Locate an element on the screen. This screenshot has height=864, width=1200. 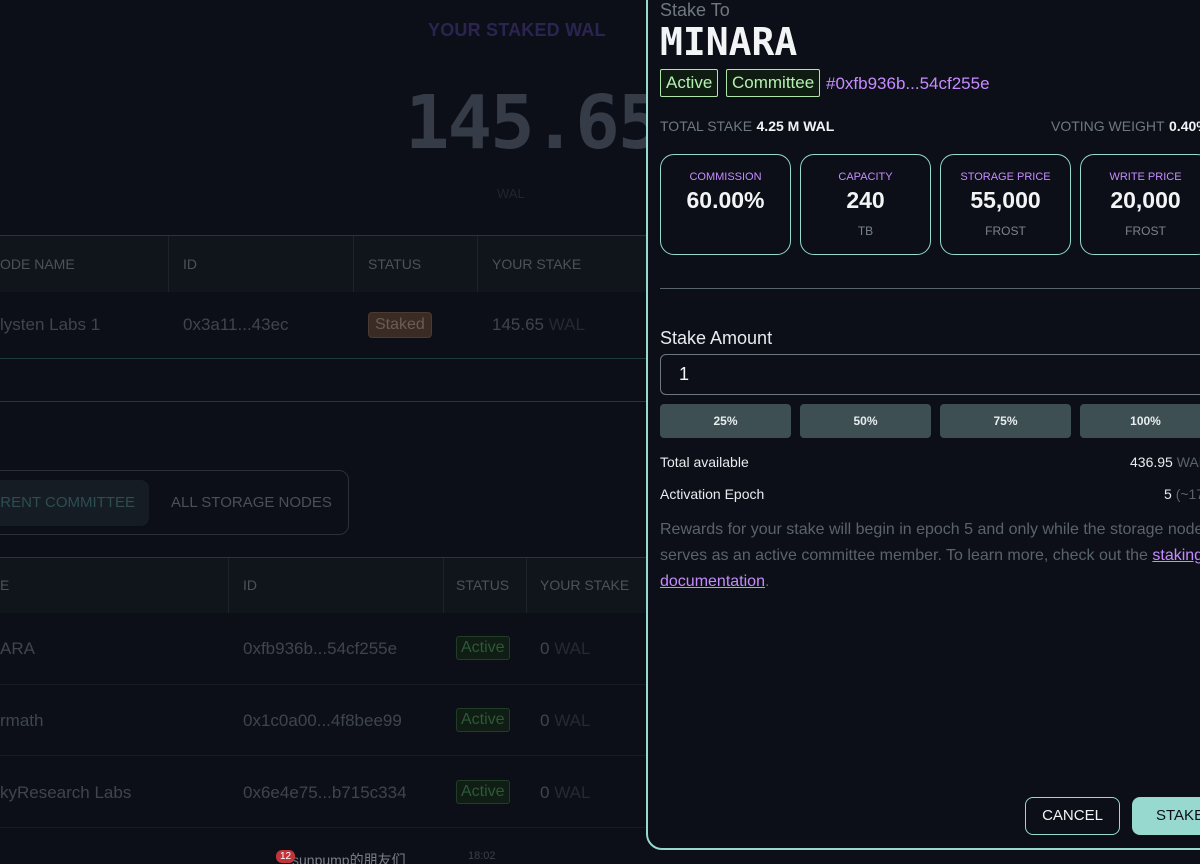
percent-75-button: 75% is located at coordinates (1005, 421).